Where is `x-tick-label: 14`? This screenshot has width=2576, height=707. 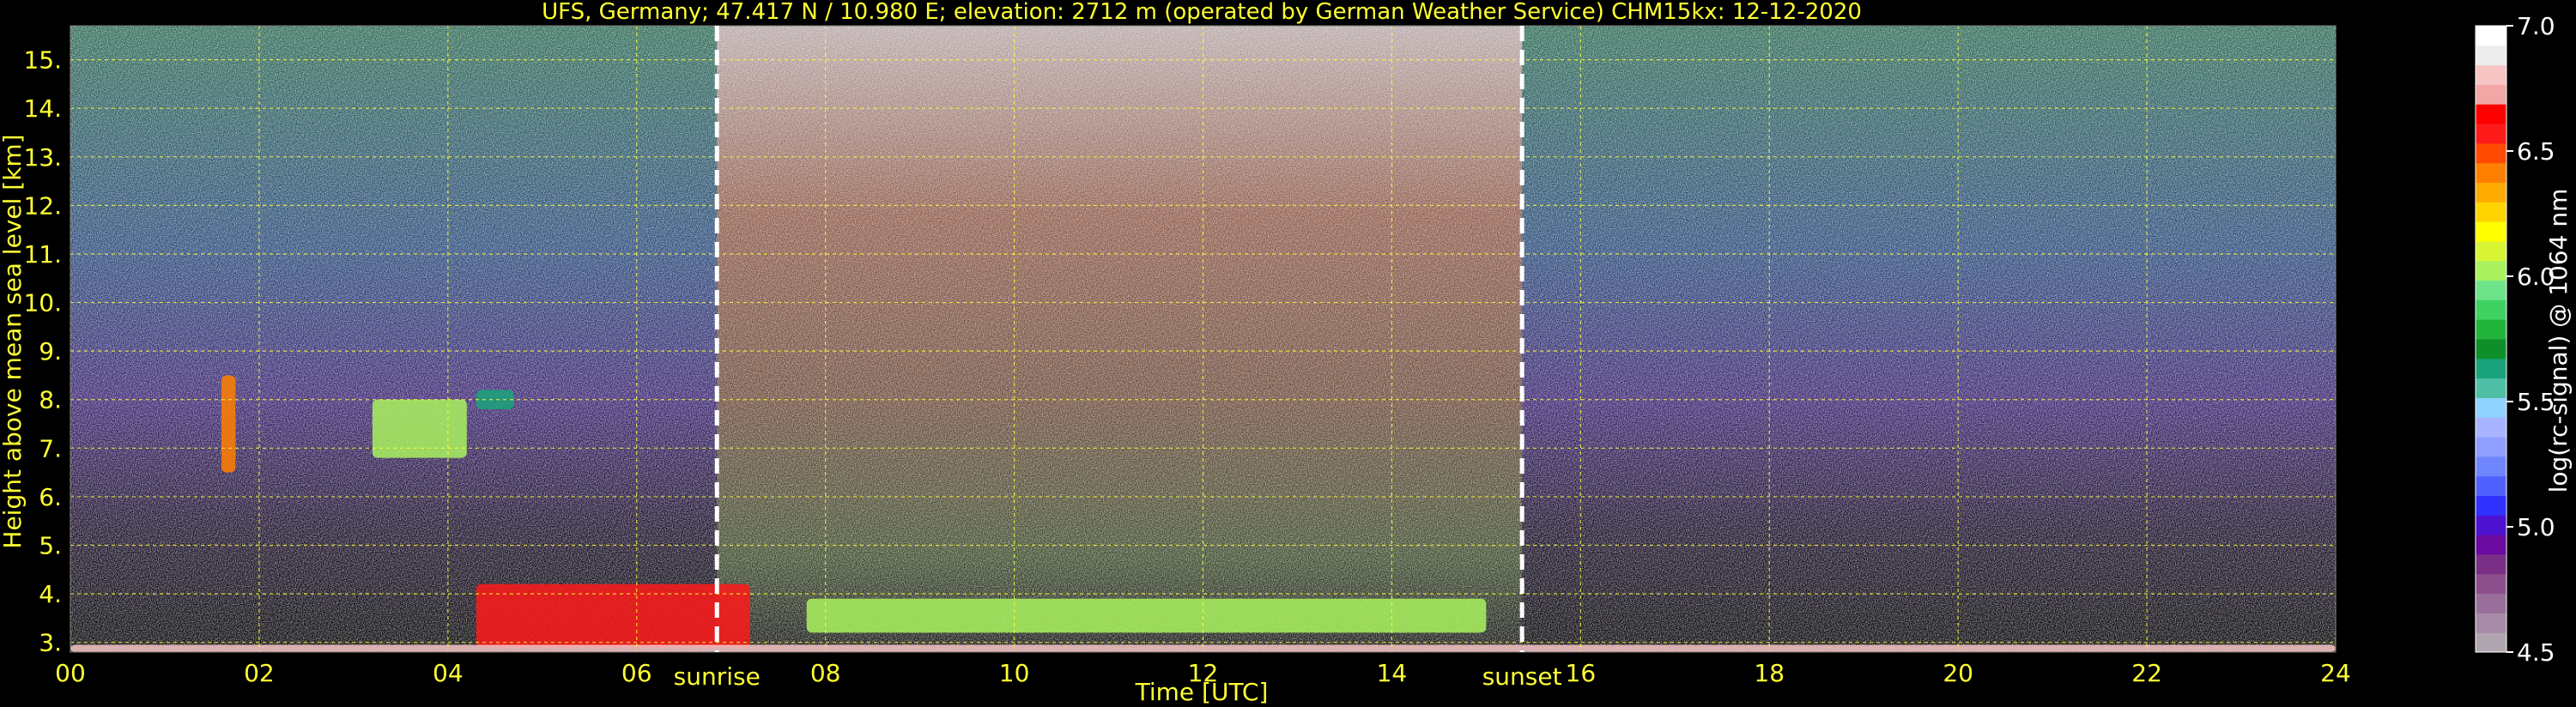
x-tick-label: 14 is located at coordinates (1392, 673).